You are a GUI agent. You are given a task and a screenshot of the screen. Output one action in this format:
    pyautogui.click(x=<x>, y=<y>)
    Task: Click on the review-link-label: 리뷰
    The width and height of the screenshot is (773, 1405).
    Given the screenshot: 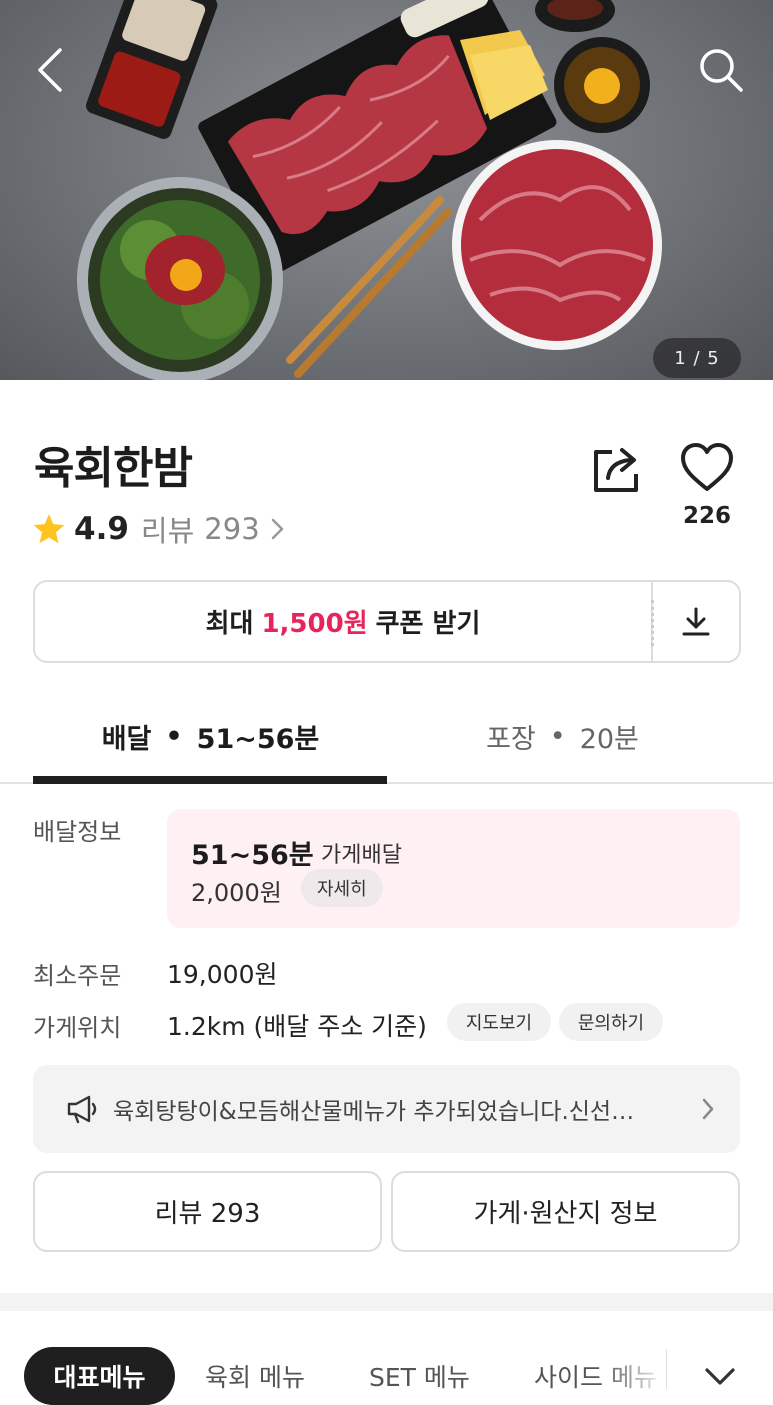 What is the action you would take?
    pyautogui.click(x=167, y=531)
    